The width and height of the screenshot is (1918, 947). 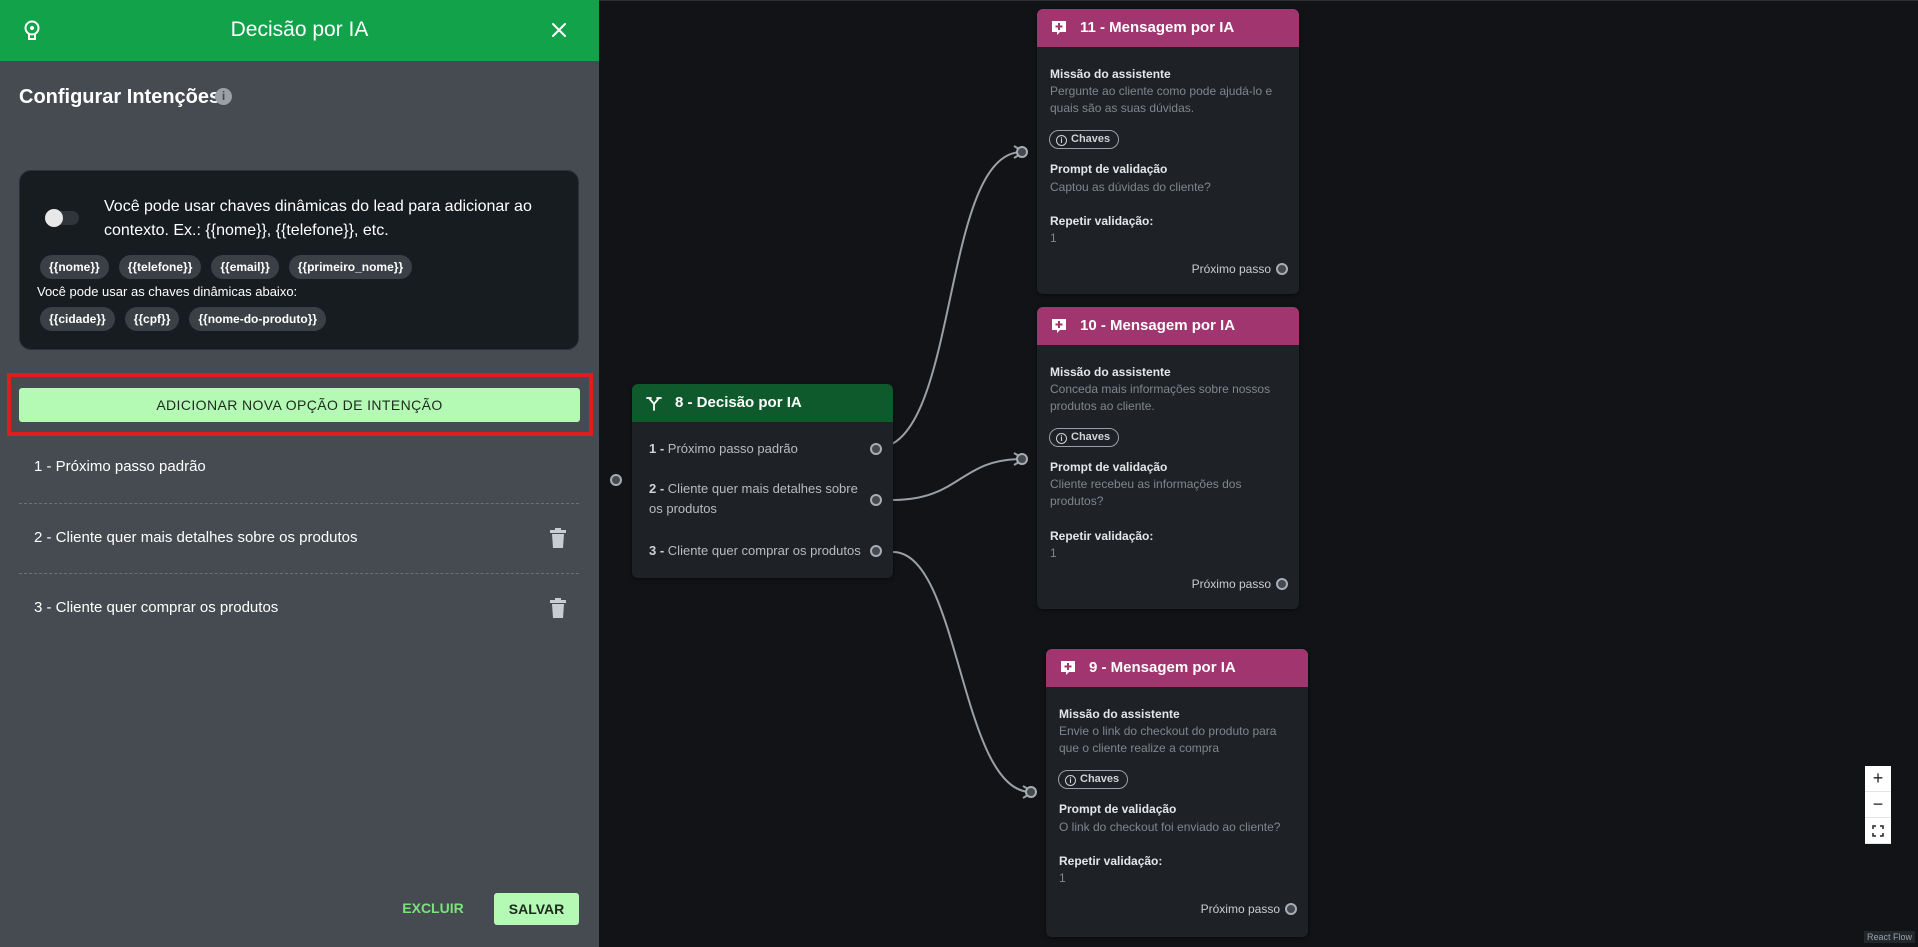 I want to click on minus-icon: −, so click(x=1878, y=804).